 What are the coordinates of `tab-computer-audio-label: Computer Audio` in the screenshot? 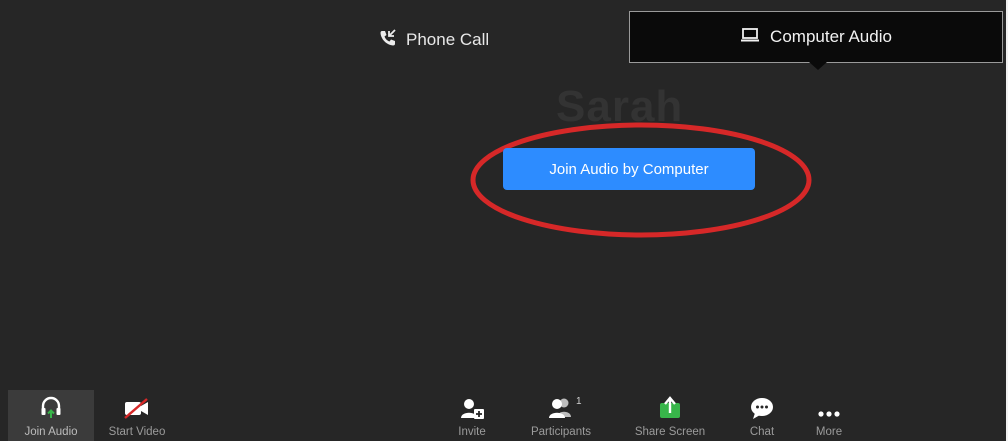 It's located at (831, 36).